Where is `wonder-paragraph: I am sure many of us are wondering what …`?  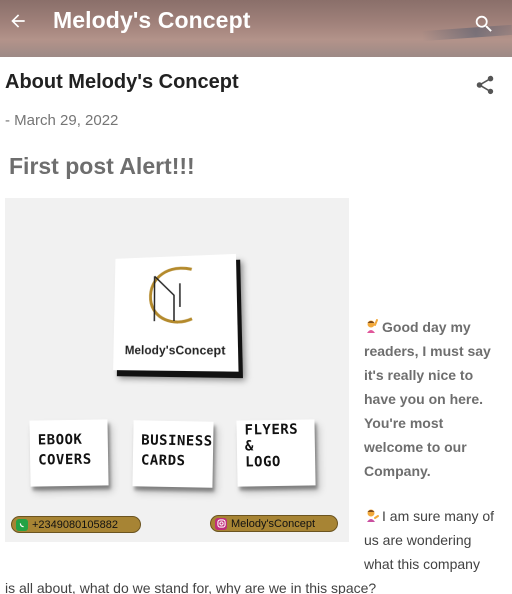
wonder-paragraph: I am sure many of us are wondering what … is located at coordinates (434, 540).